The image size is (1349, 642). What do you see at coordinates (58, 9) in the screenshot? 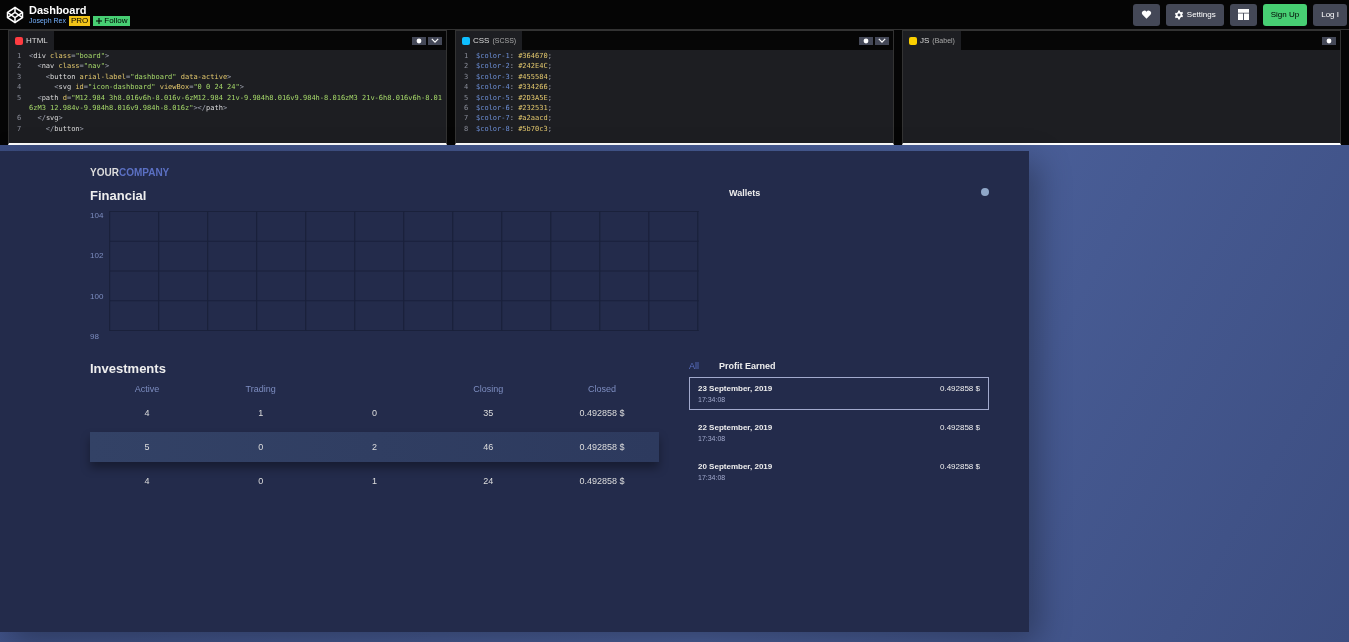
I see `pen-title: Dashboard` at bounding box center [58, 9].